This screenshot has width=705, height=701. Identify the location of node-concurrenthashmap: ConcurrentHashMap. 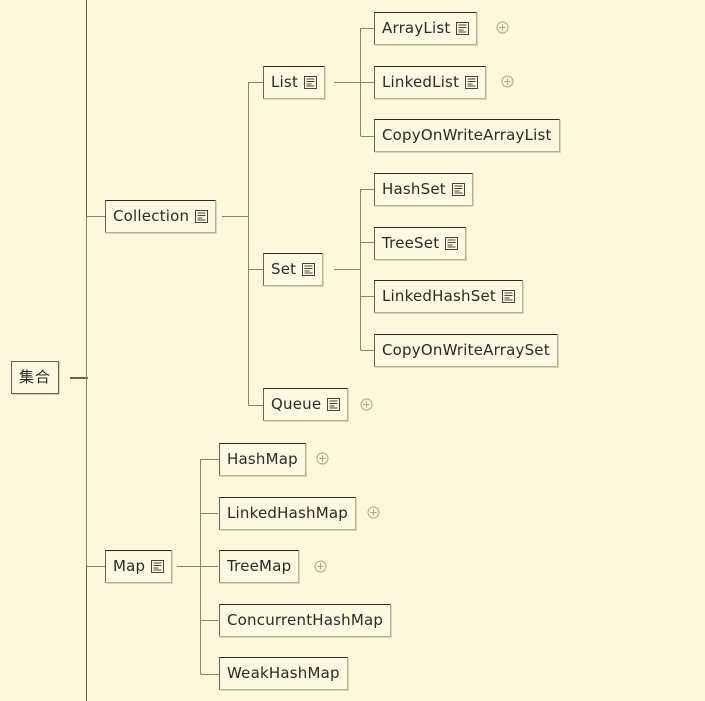
(305, 620).